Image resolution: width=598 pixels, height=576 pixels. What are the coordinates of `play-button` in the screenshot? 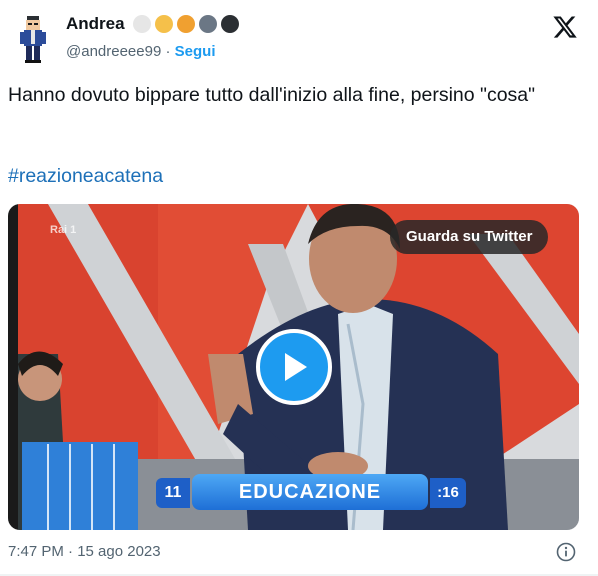 It's located at (294, 367).